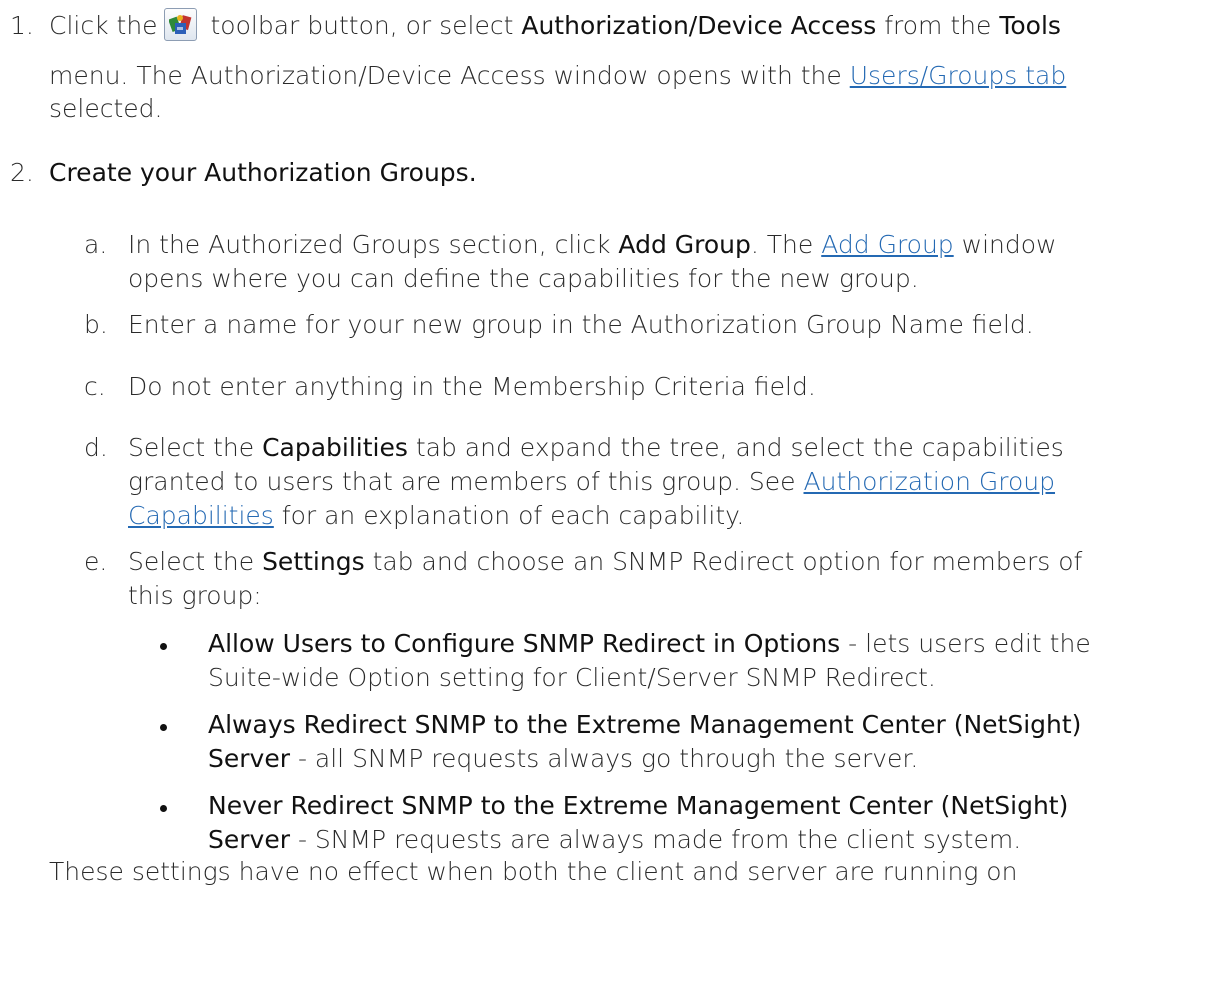 Image resolution: width=1207 pixels, height=989 pixels. Describe the element at coordinates (938, 25) in the screenshot. I see `step-1-text-from-the: from the` at that location.